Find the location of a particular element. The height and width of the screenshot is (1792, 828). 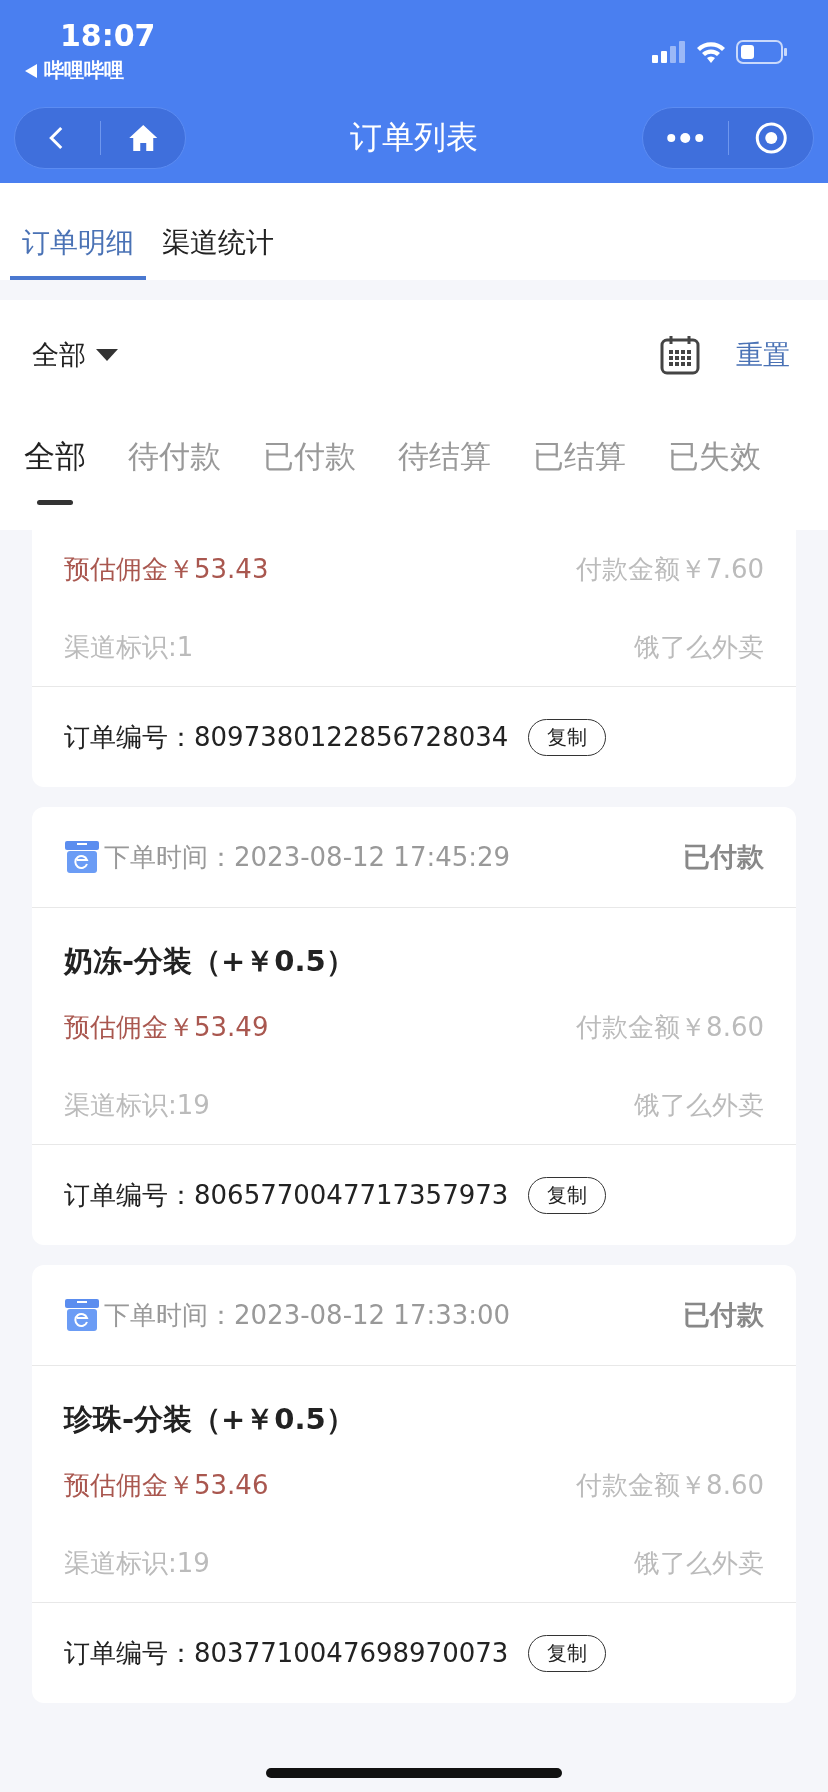

commission-text: 预估佣金￥53.46 is located at coordinates (166, 1485).